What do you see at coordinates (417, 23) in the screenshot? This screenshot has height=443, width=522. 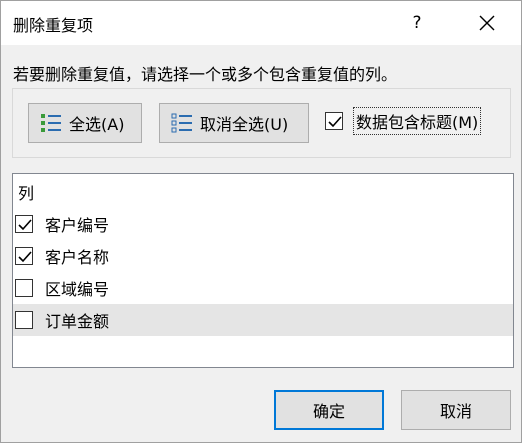 I see `help-button: ?` at bounding box center [417, 23].